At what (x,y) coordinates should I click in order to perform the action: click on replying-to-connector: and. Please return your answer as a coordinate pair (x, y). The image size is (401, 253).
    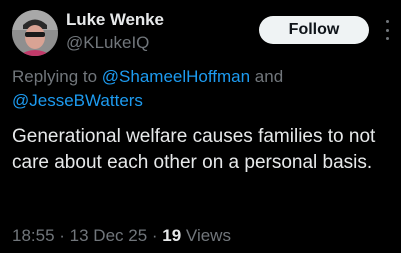
    Looking at the image, I should click on (267, 76).